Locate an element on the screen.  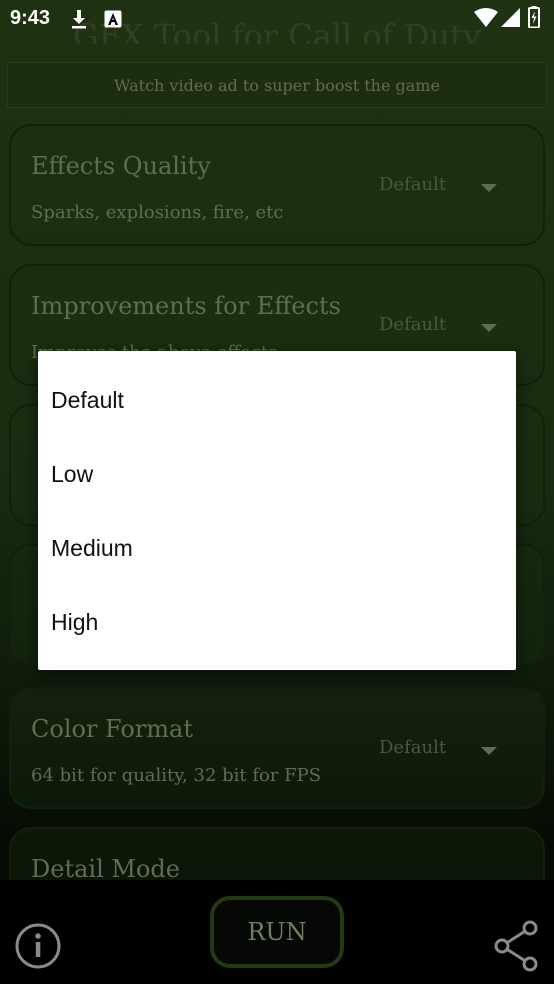
signal-icon is located at coordinates (511, 21).